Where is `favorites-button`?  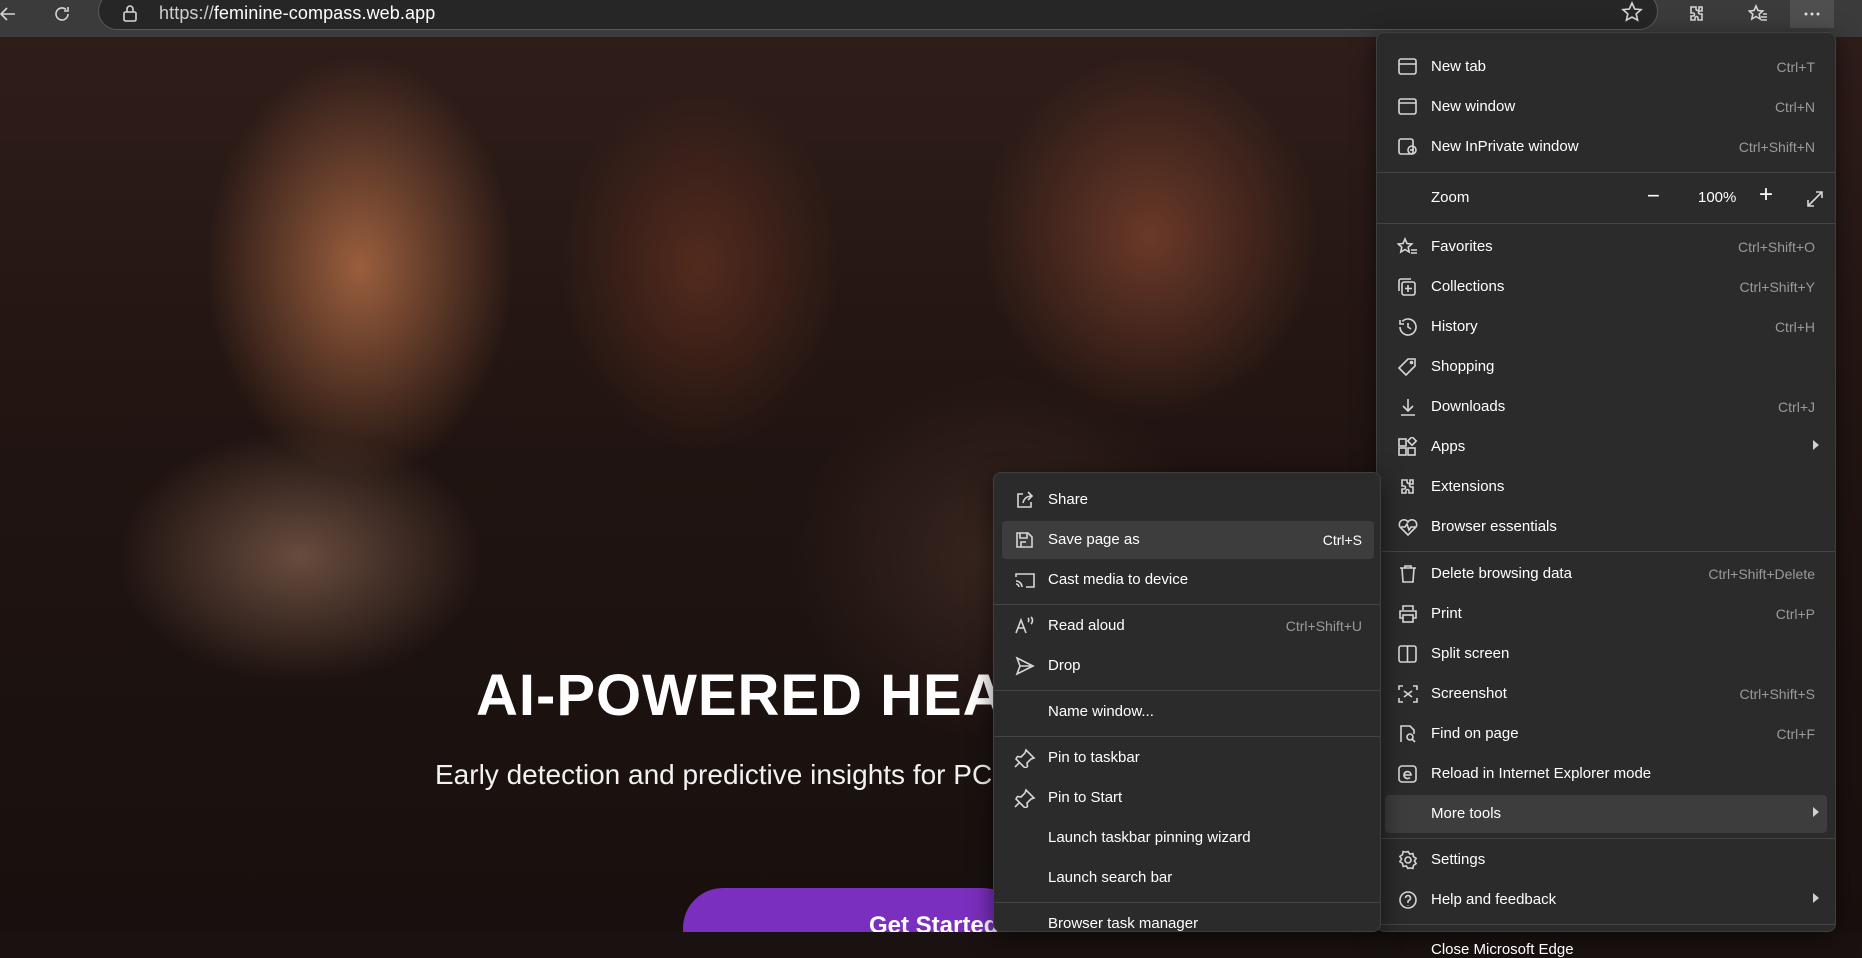 favorites-button is located at coordinates (1758, 14).